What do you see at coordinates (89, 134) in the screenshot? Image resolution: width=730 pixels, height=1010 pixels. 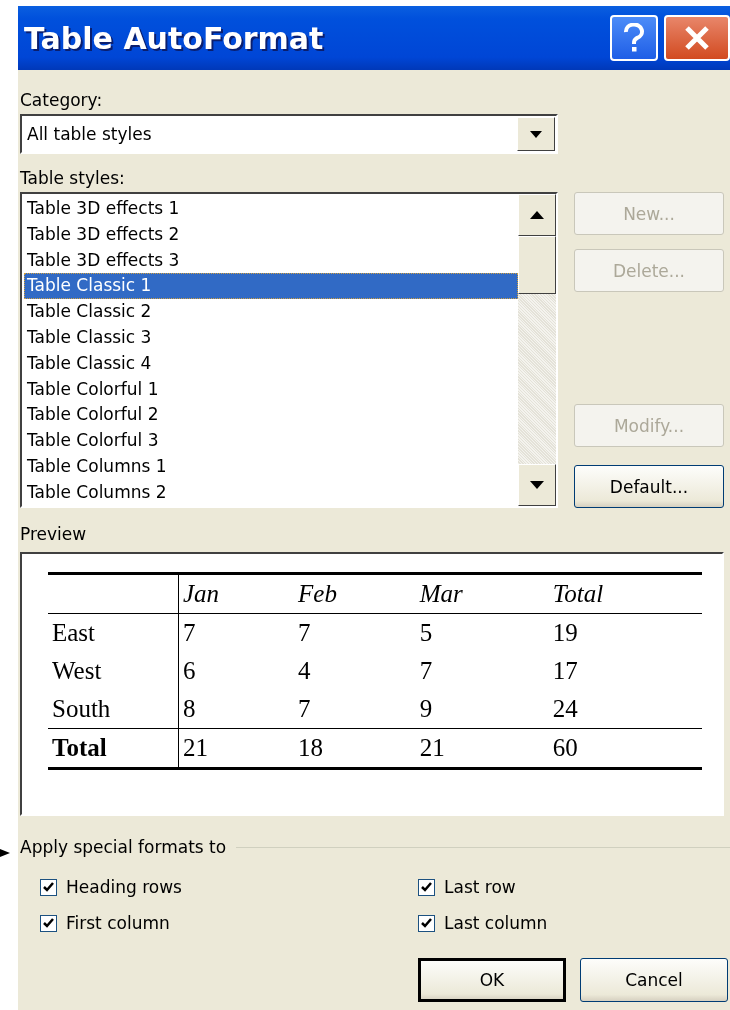 I see `dropdown-value: All table styles` at bounding box center [89, 134].